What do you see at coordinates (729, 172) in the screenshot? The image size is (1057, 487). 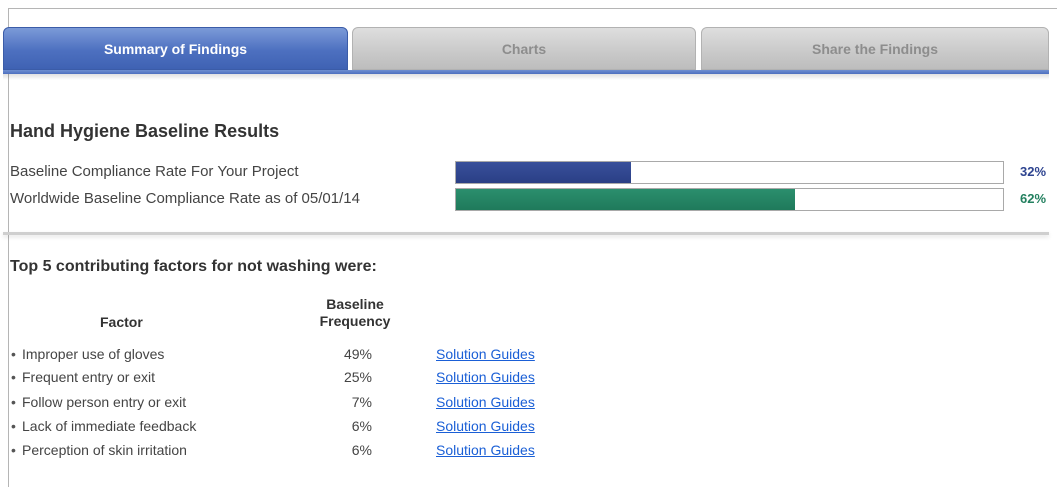 I see `project-rate-bar` at bounding box center [729, 172].